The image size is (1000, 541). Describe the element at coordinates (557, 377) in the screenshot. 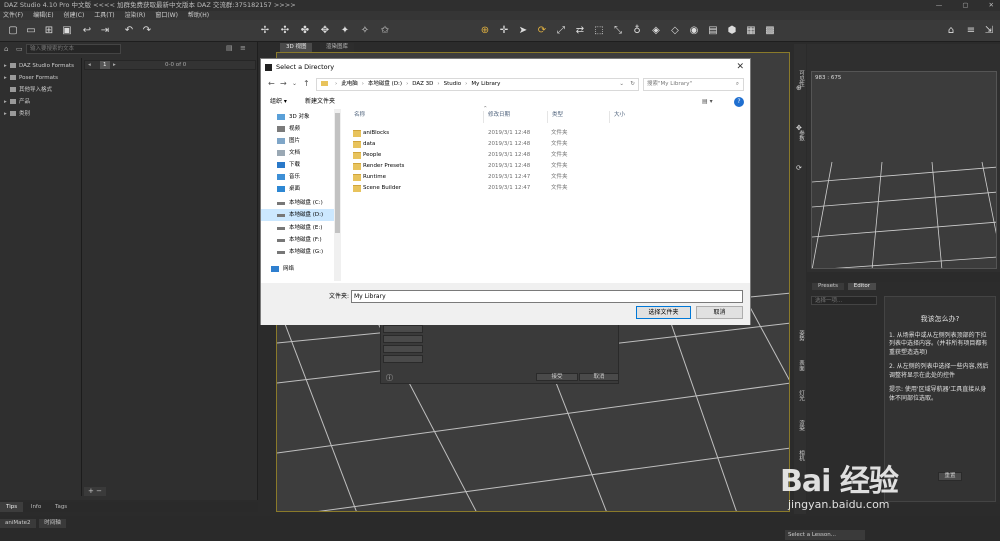

I see `bg-accept-button: 接受` at that location.